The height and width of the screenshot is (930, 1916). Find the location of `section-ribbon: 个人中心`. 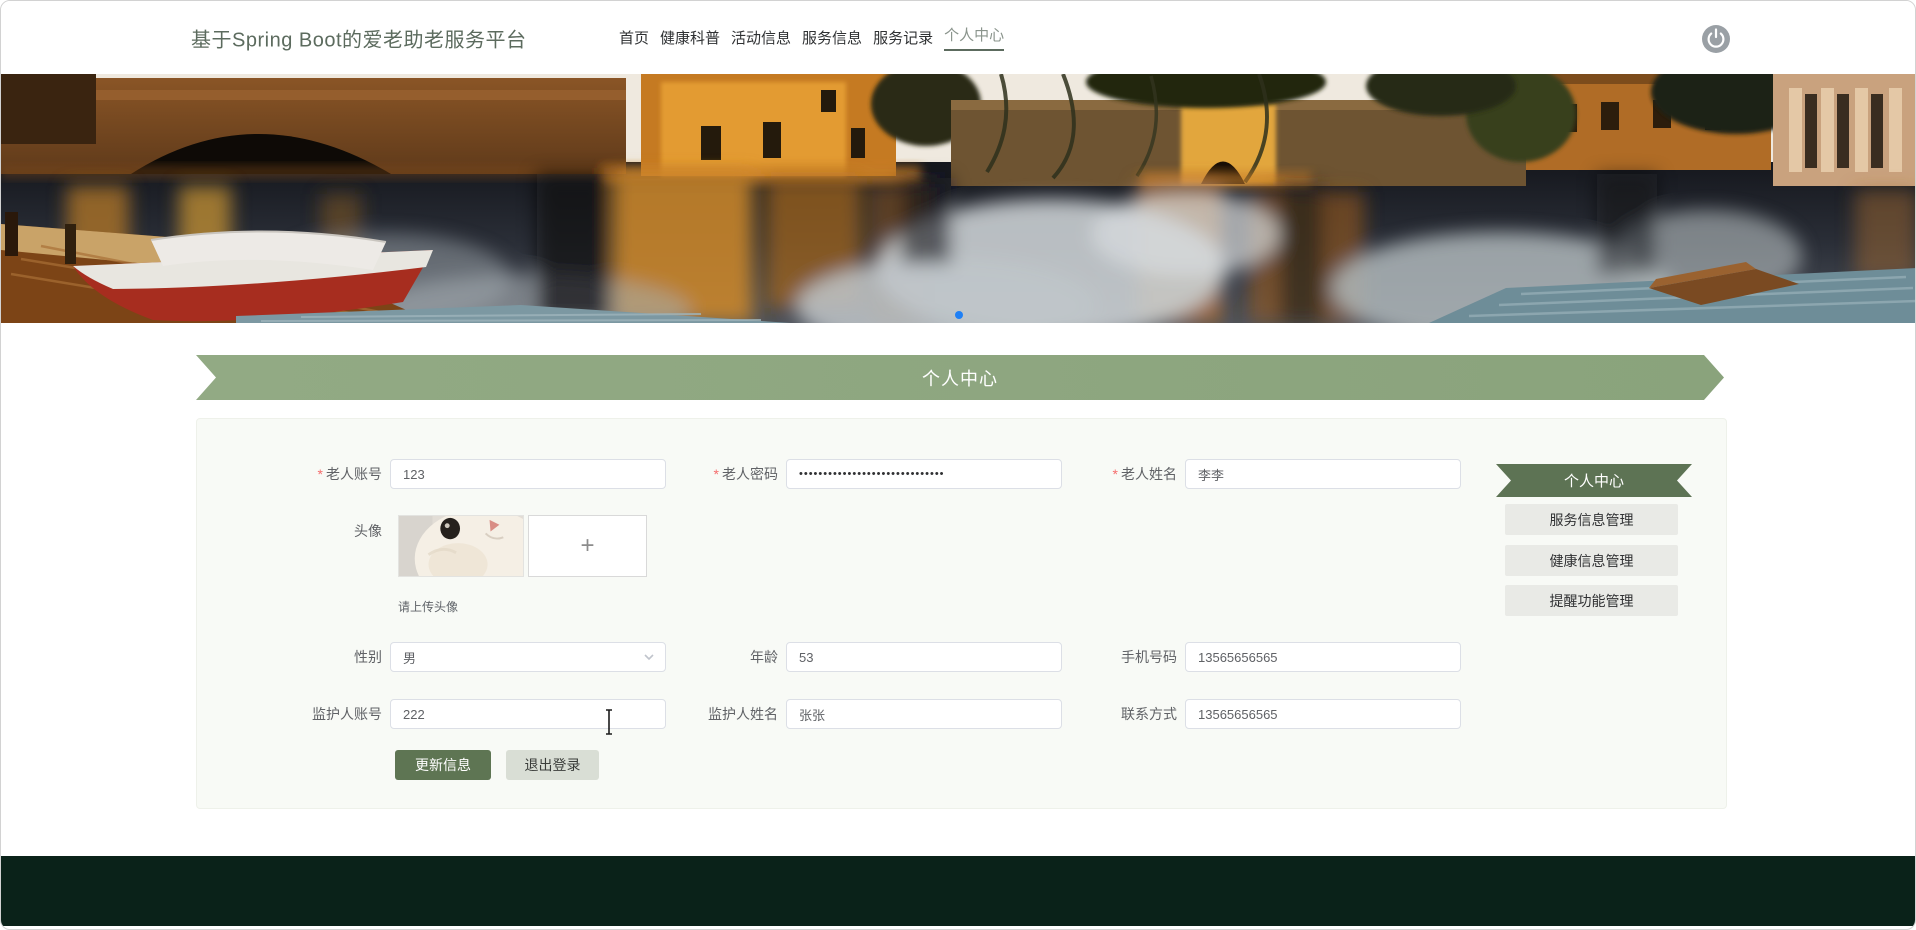

section-ribbon: 个人中心 is located at coordinates (960, 377).